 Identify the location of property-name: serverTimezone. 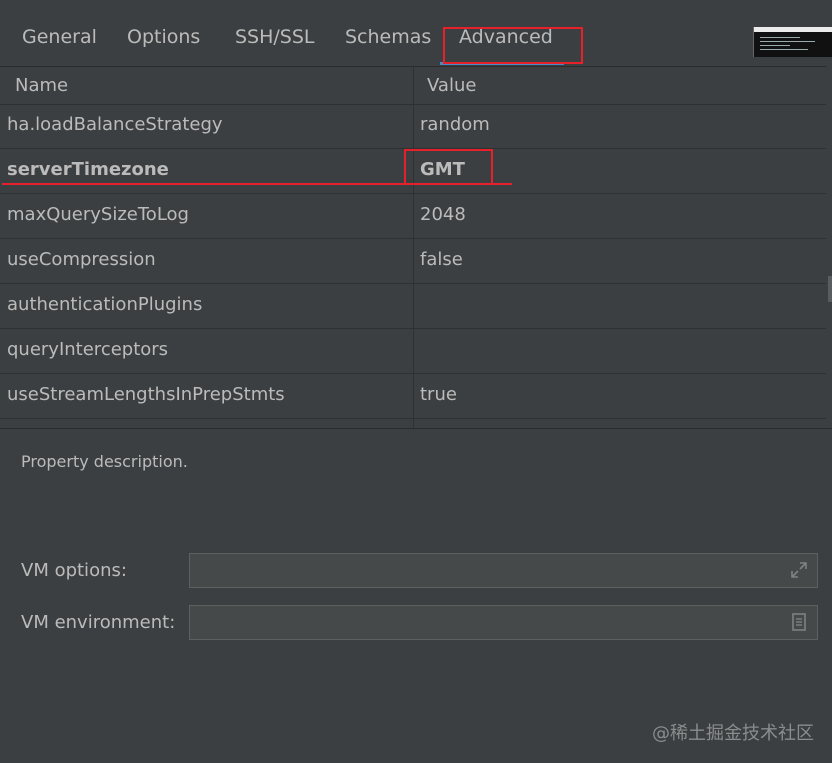
(88, 169).